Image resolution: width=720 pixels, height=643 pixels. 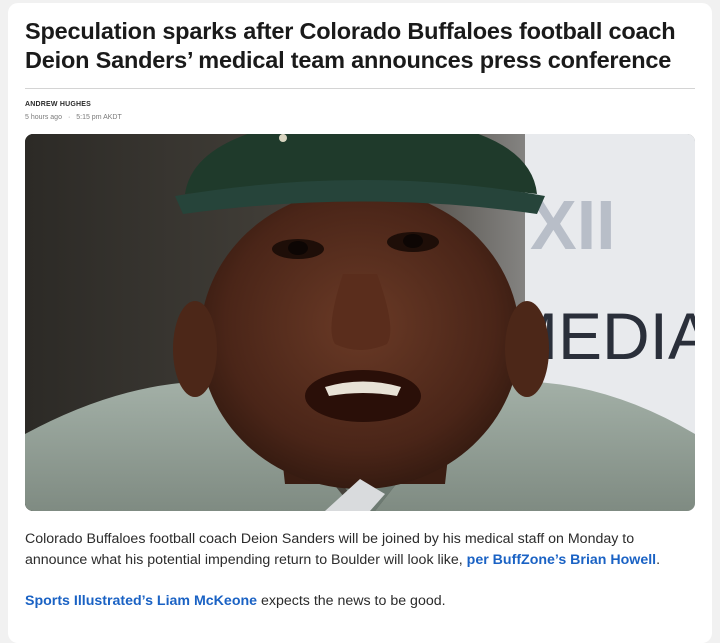 What do you see at coordinates (658, 560) in the screenshot?
I see `paragraph-1-end: .` at bounding box center [658, 560].